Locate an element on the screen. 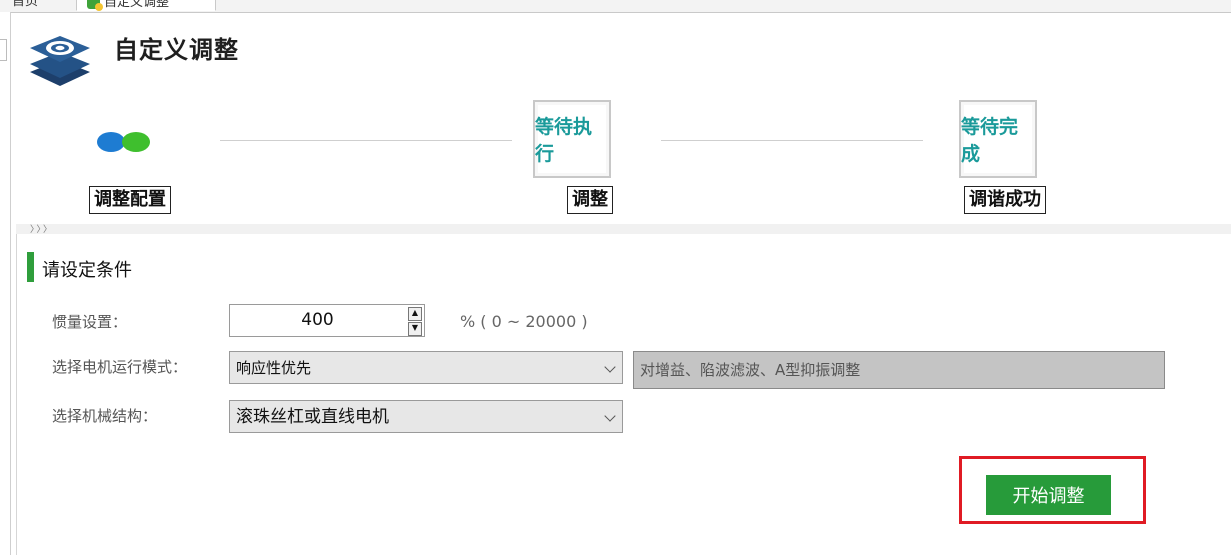 This screenshot has height=555, width=1231. mode-description-text: 对增益、陷波滤波、A型抑振调整 is located at coordinates (750, 370).